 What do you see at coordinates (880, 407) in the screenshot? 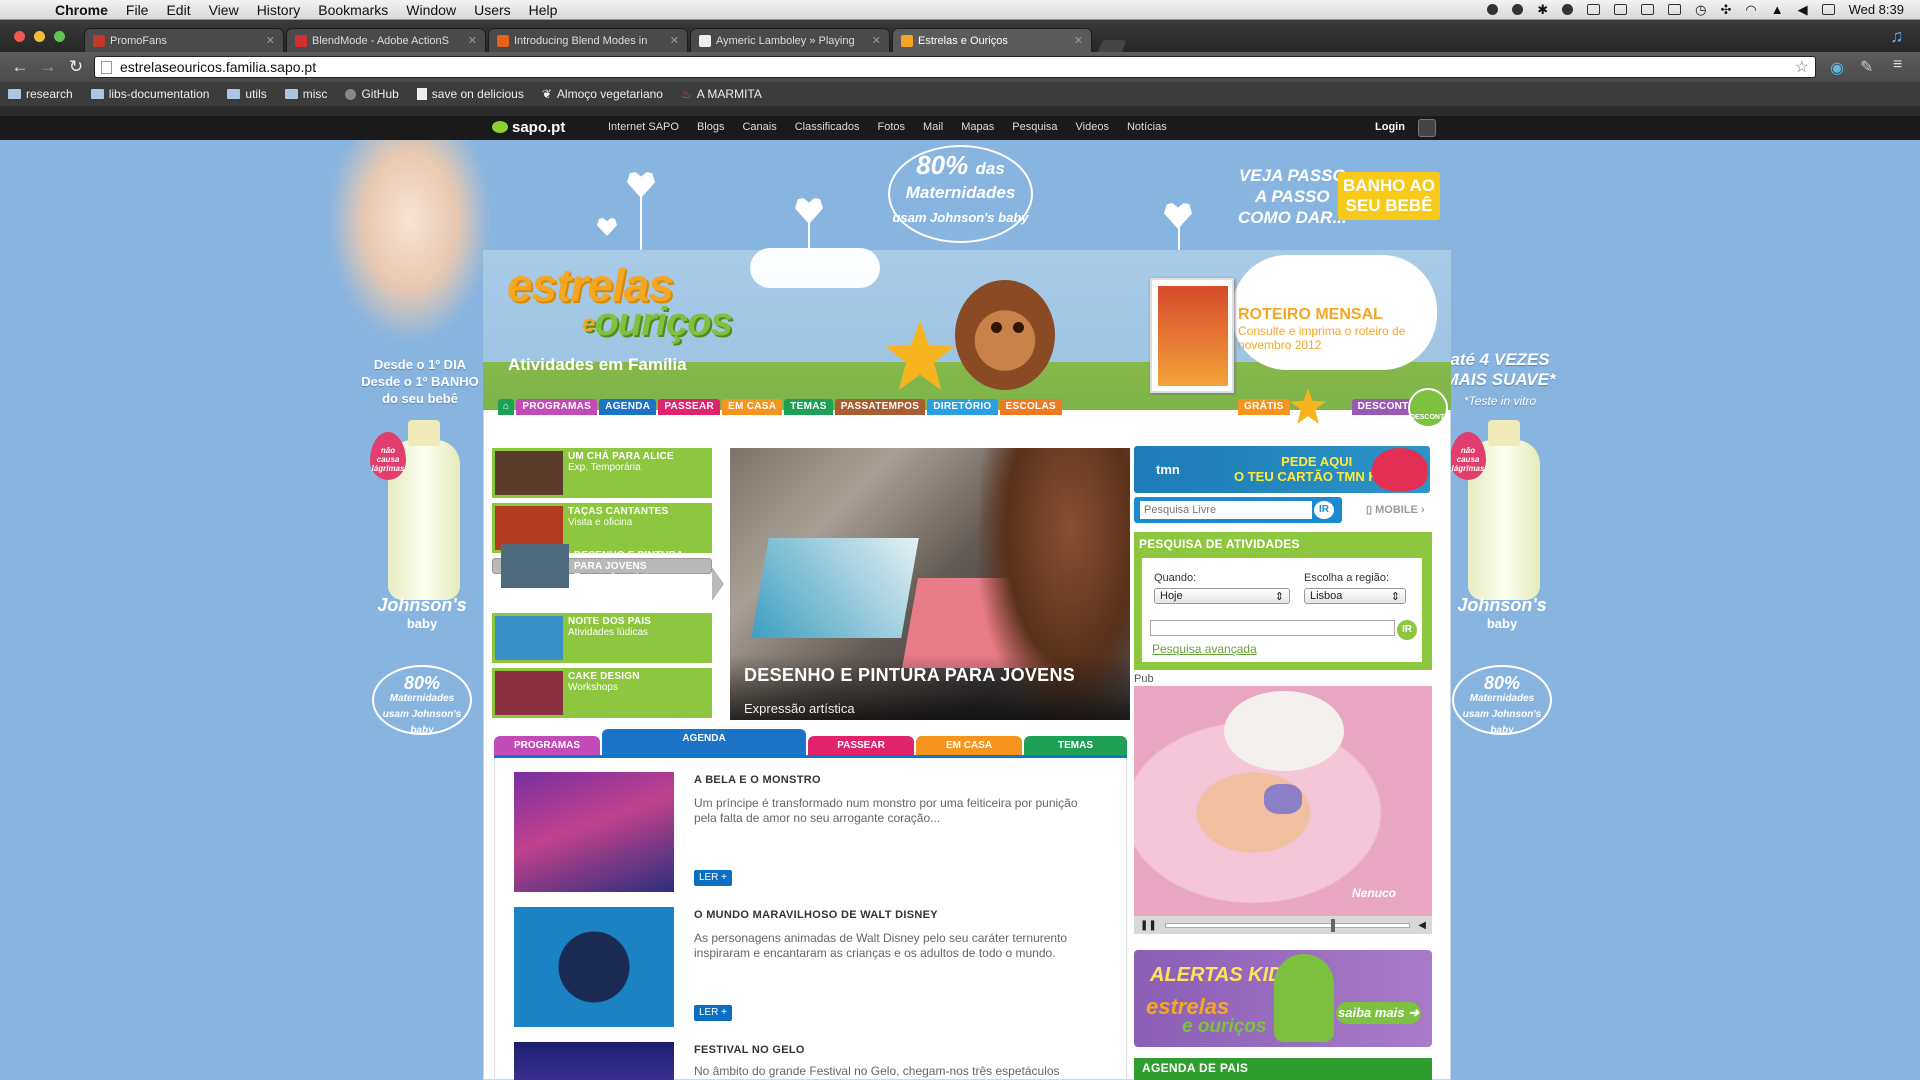
I see `nav-passatempos: PASSATEMPOS` at bounding box center [880, 407].